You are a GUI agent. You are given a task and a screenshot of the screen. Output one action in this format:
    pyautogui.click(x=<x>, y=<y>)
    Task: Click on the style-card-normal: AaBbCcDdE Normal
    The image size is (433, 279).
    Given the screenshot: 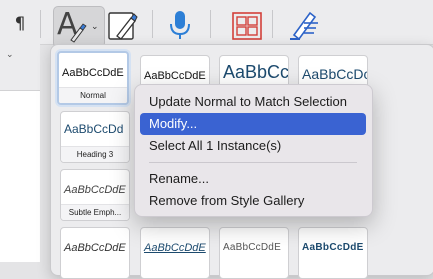 What is the action you would take?
    pyautogui.click(x=93, y=78)
    